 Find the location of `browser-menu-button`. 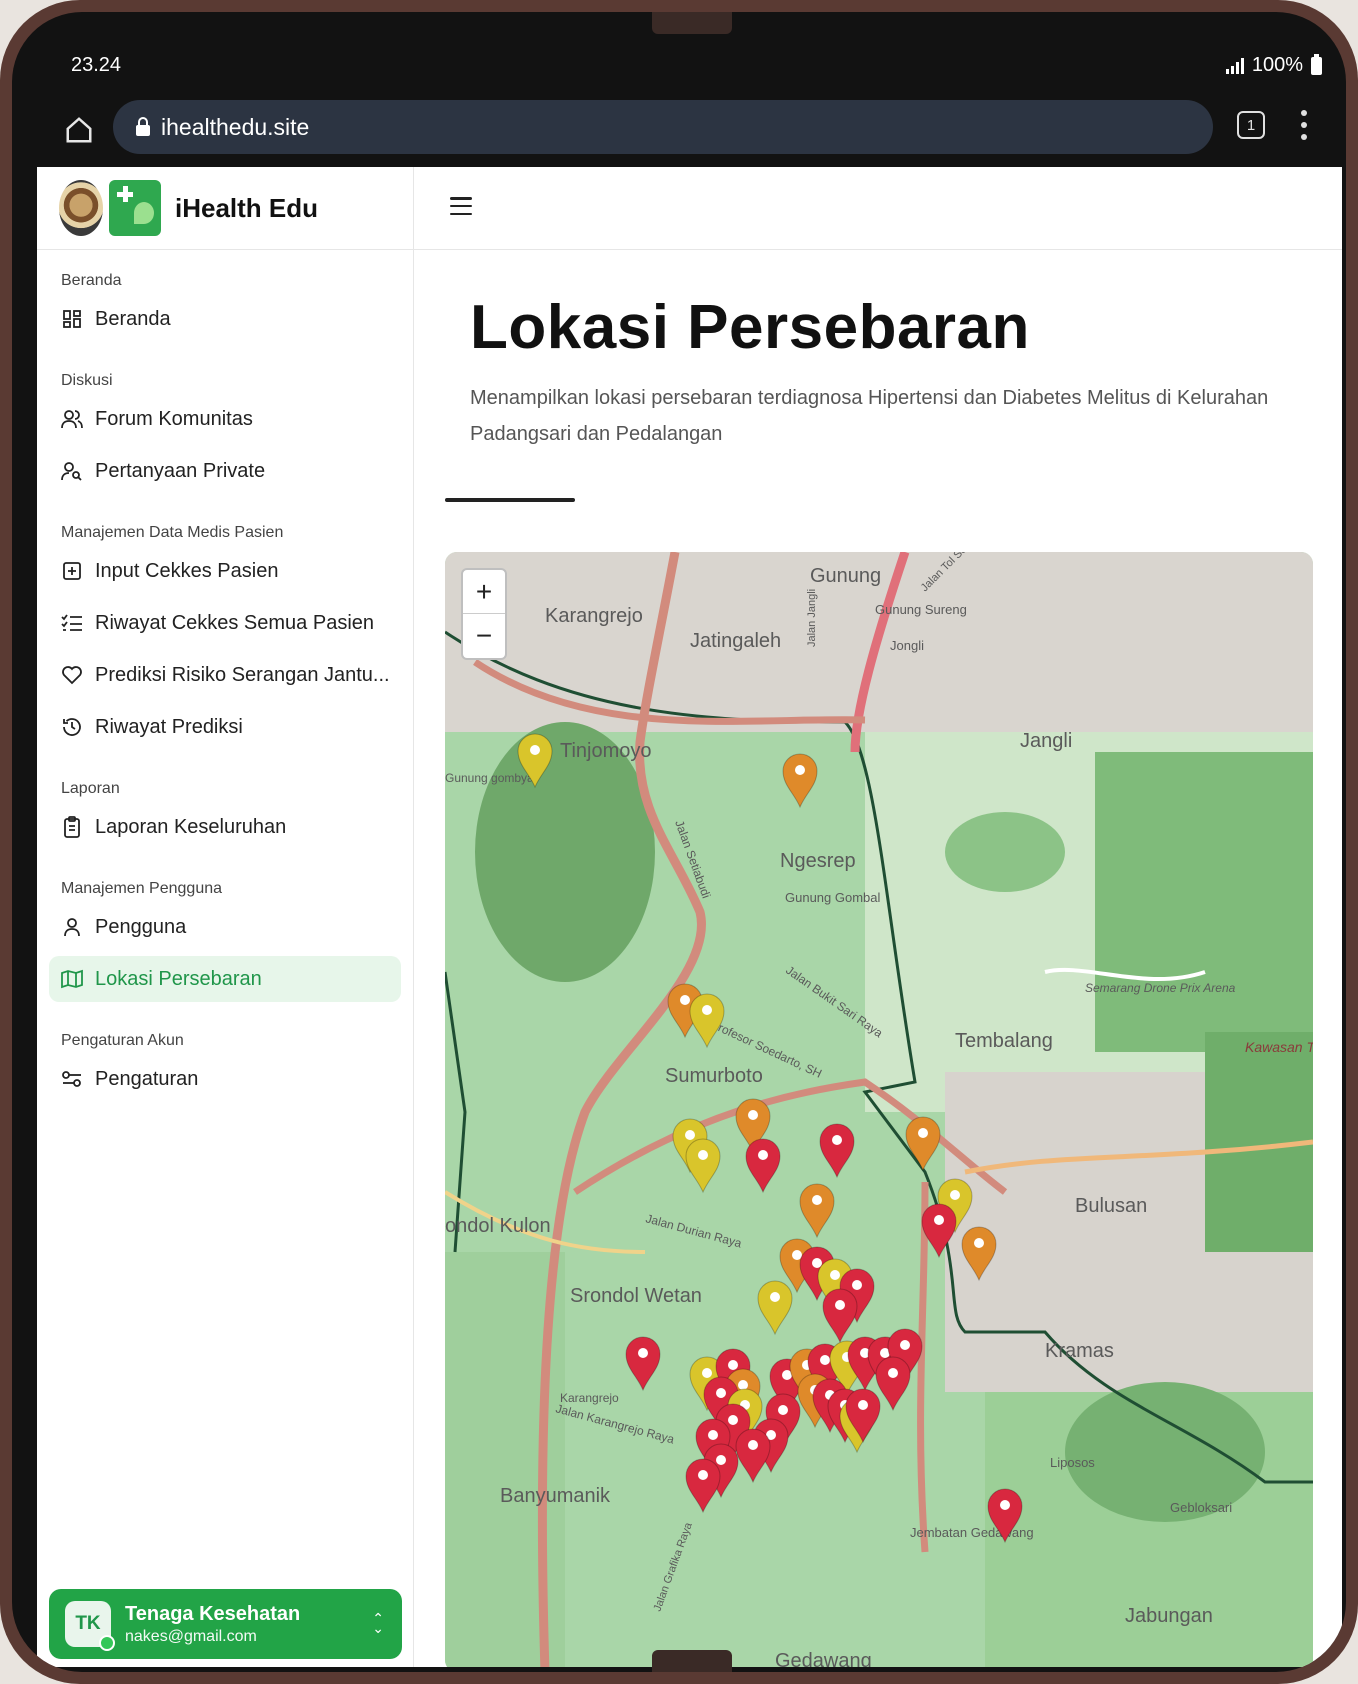

browser-menu-button is located at coordinates (1304, 125).